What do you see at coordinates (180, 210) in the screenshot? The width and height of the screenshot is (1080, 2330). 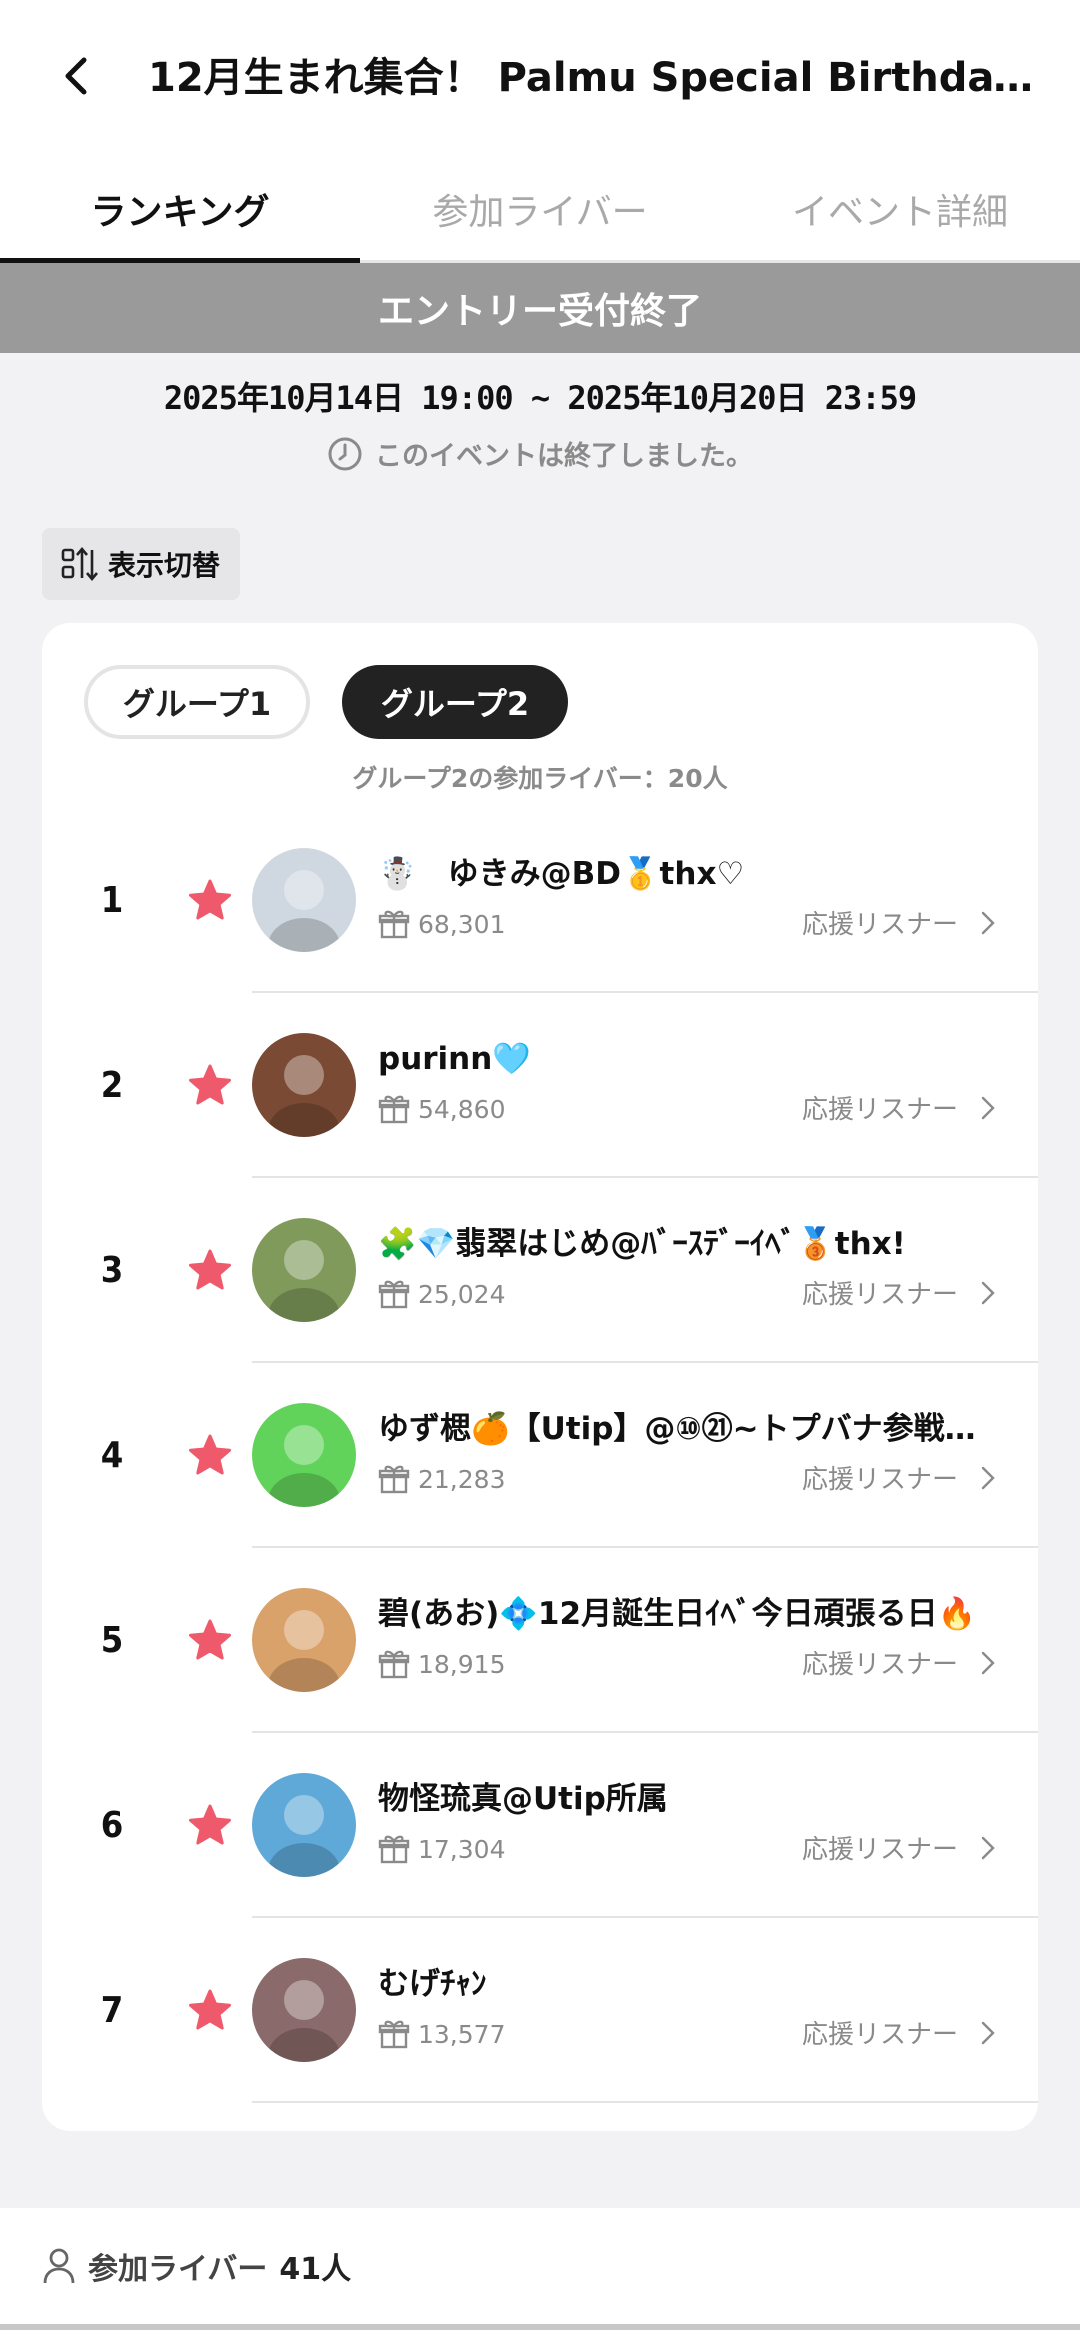 I see `tab-ranking: ランキング` at bounding box center [180, 210].